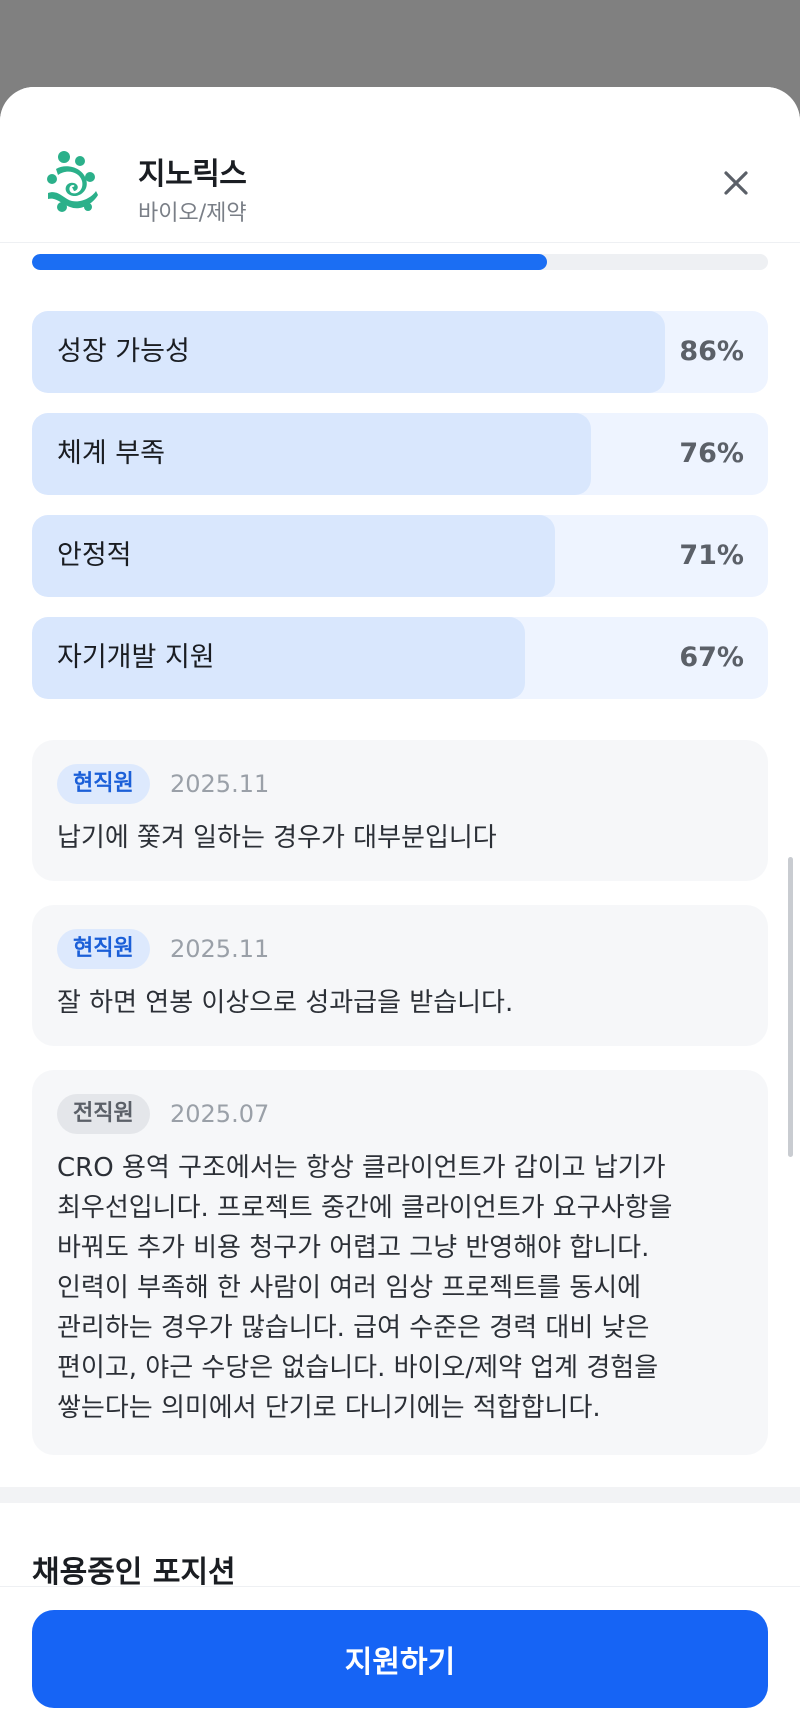 The width and height of the screenshot is (800, 1735). Describe the element at coordinates (400, 556) in the screenshot. I see `rating-row: 안정적 71%` at that location.